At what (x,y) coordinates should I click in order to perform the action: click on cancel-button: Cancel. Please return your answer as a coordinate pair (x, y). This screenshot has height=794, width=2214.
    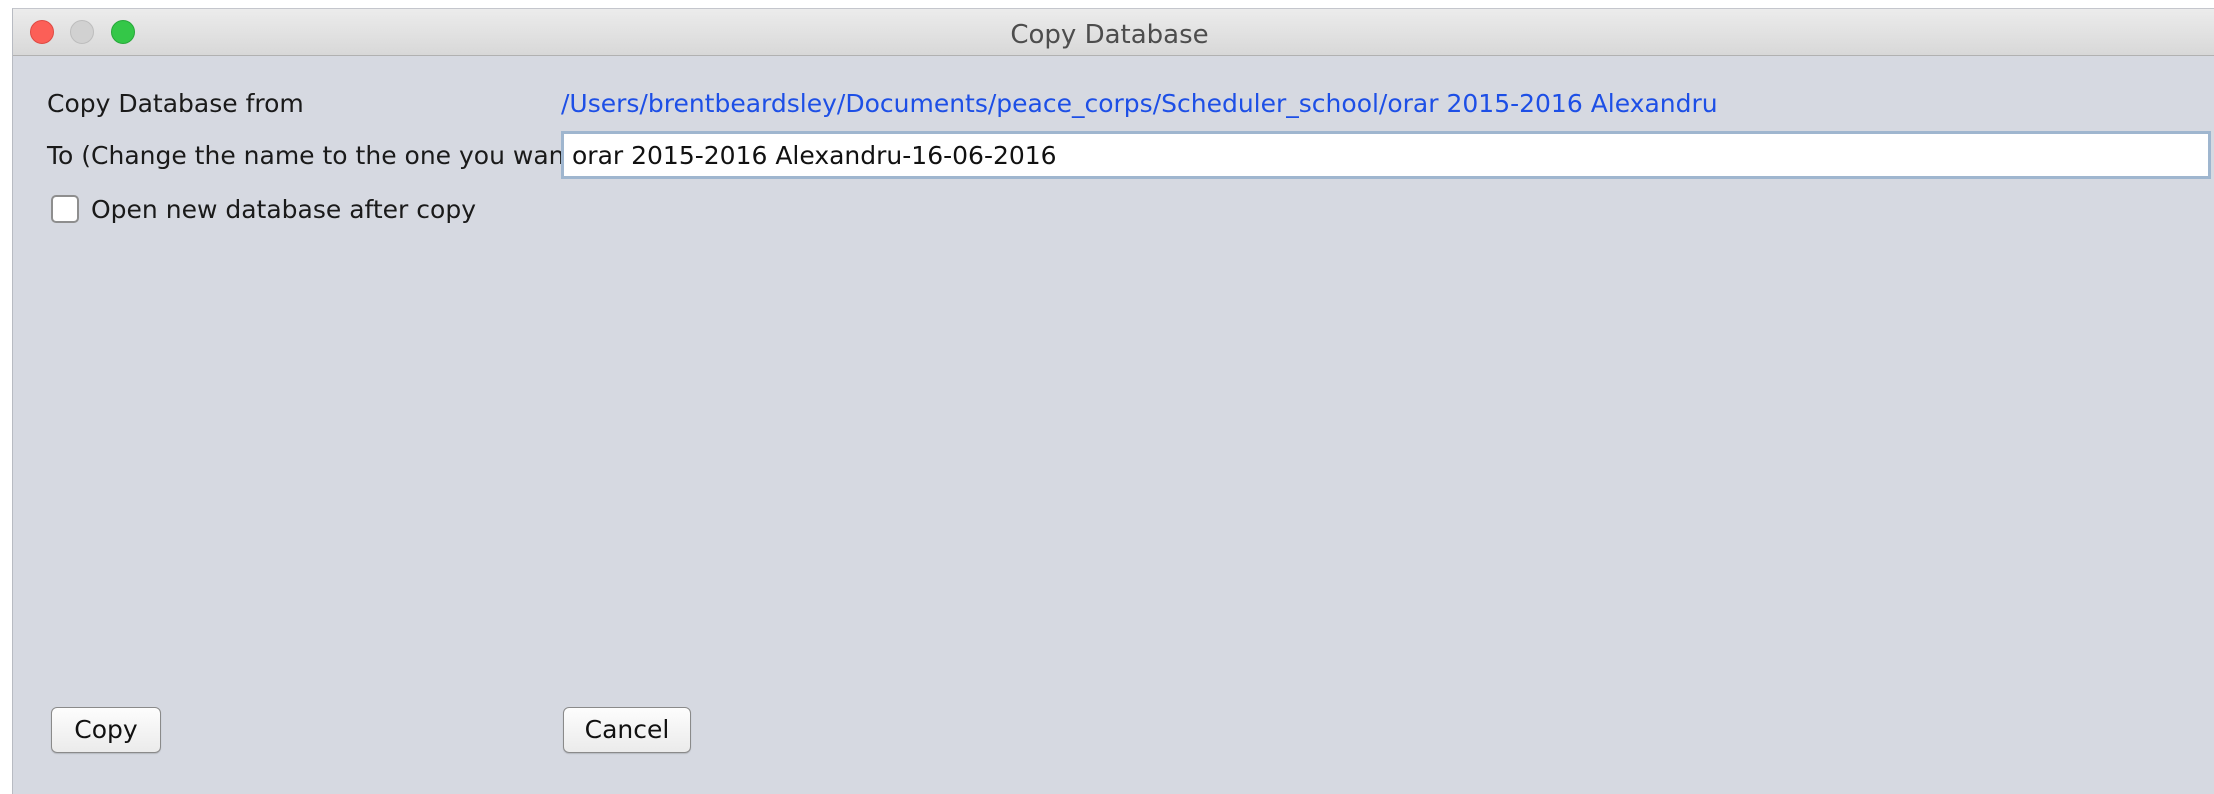
    Looking at the image, I should click on (627, 730).